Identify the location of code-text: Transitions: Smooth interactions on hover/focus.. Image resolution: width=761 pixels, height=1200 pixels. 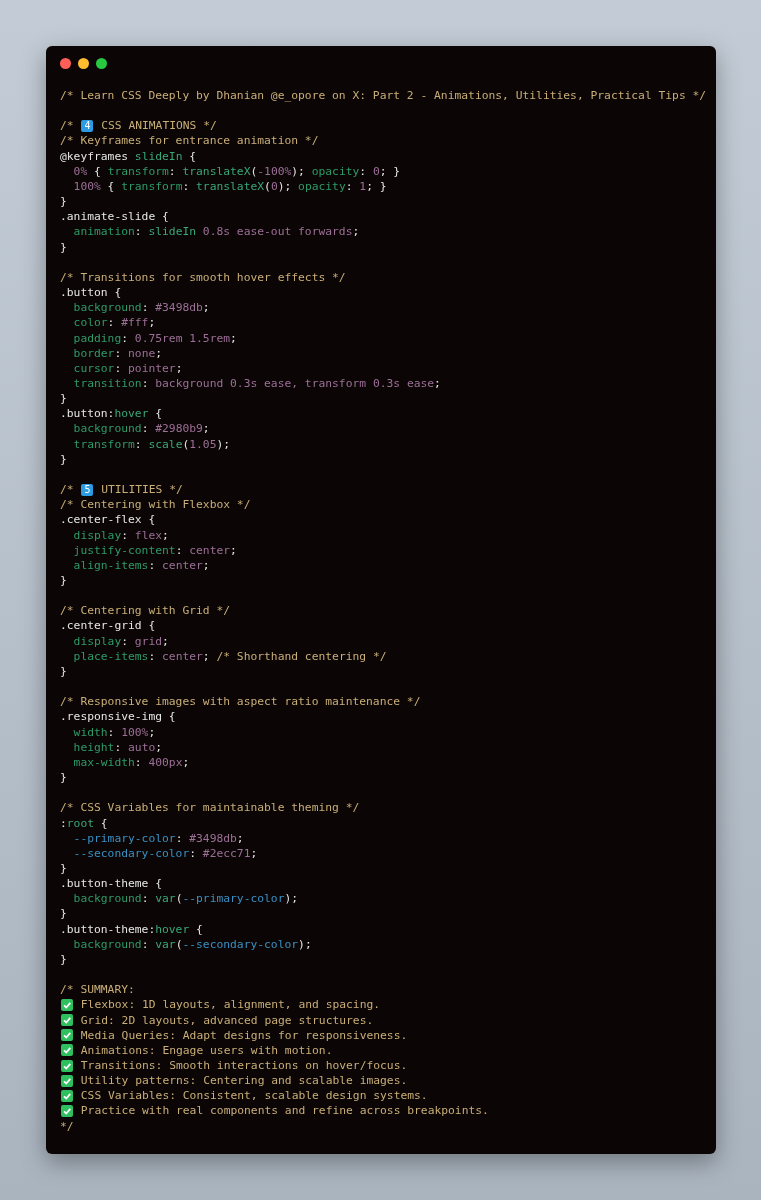
(243, 1066).